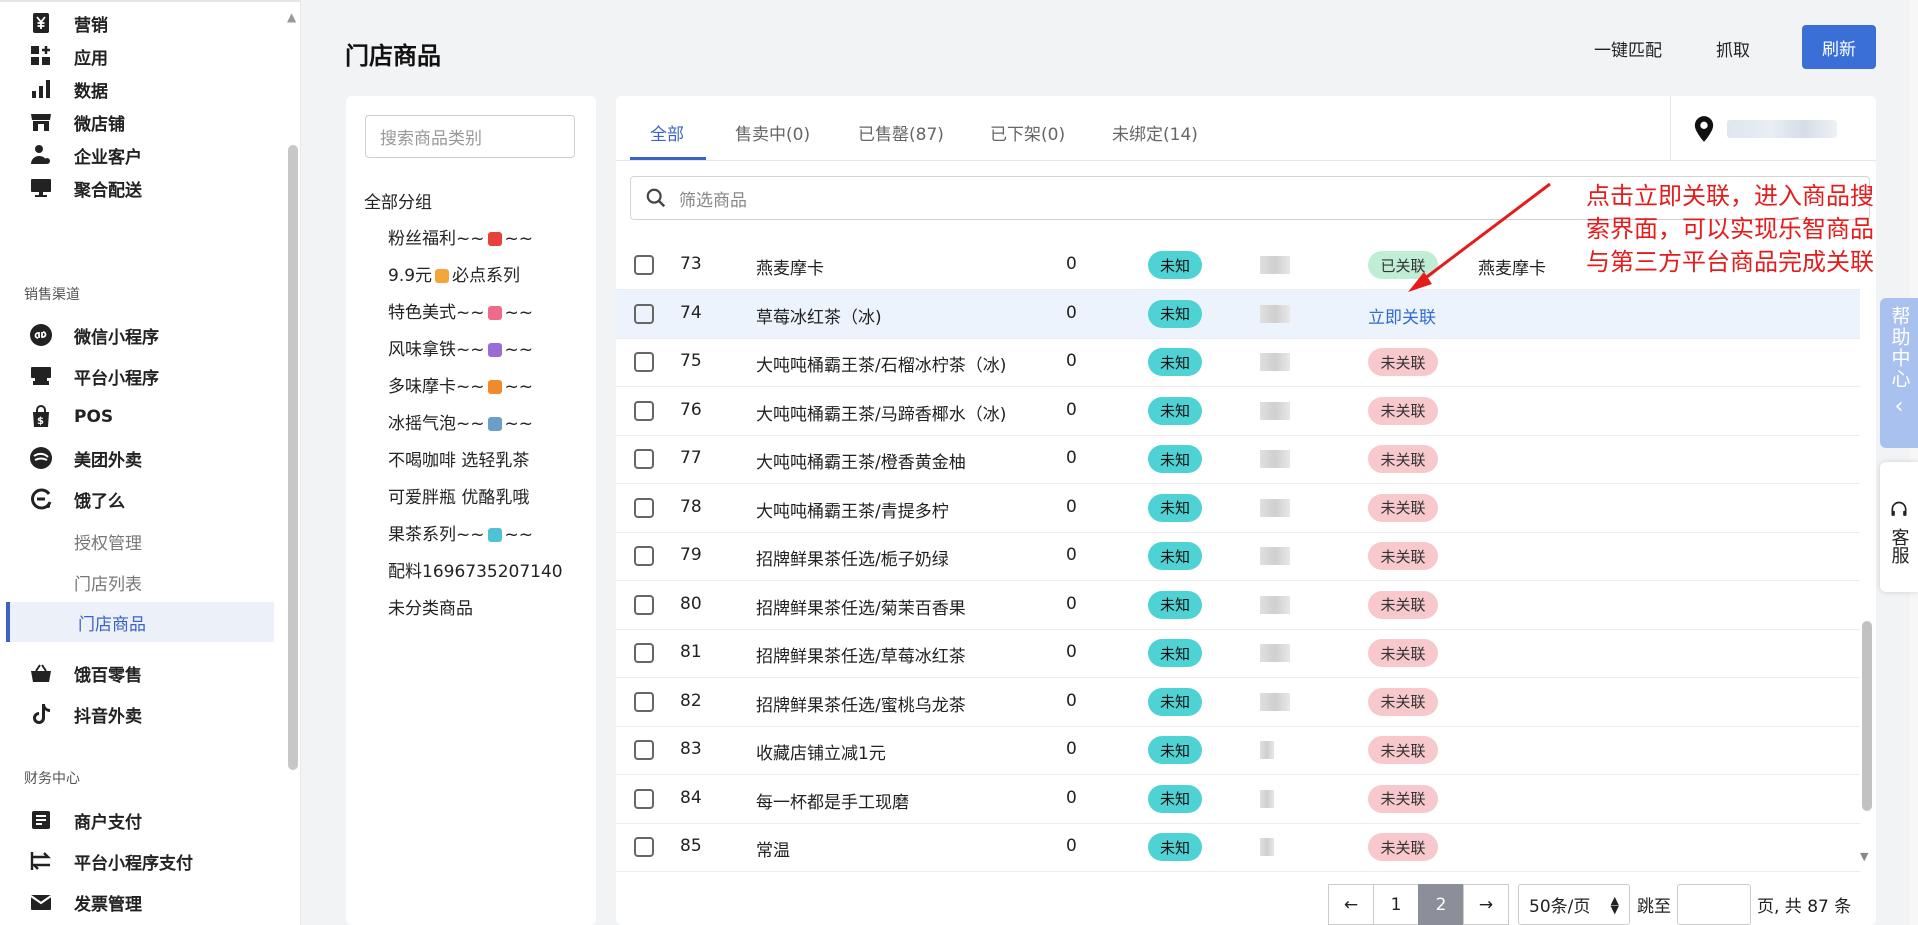 The image size is (1918, 925). I want to click on tab-all: 全部, so click(667, 132).